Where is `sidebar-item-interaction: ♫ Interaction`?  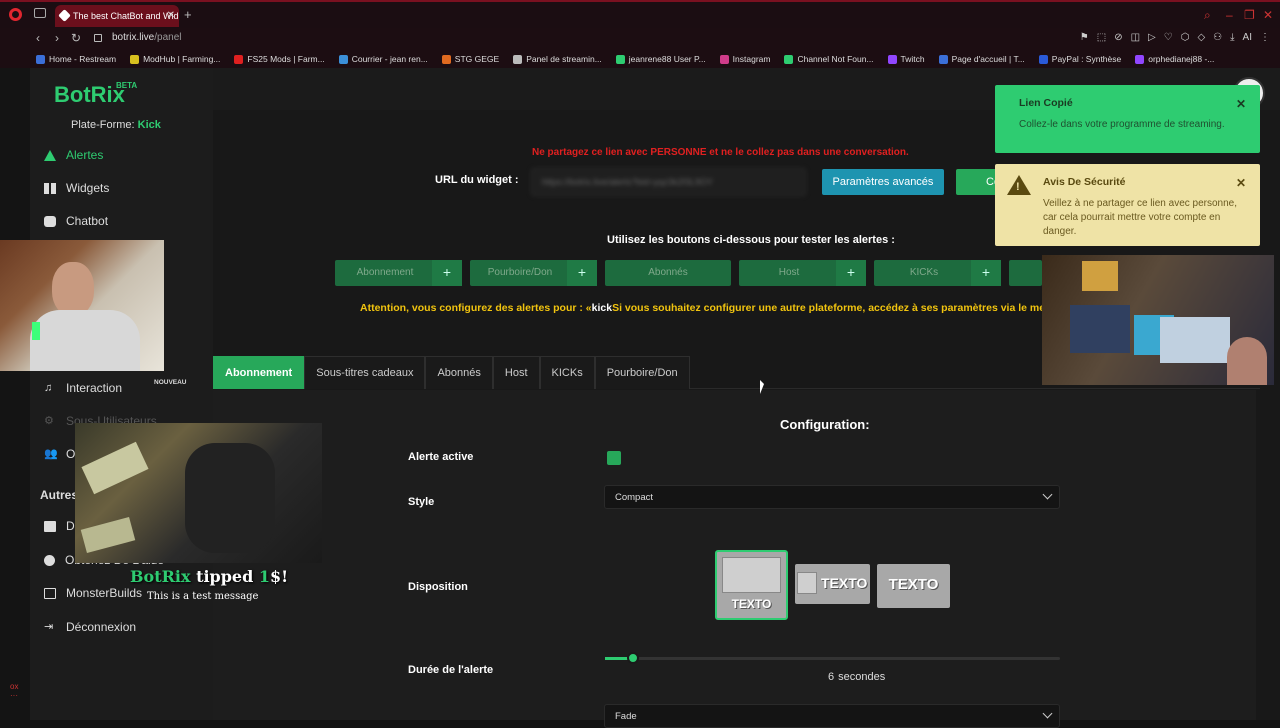 sidebar-item-interaction: ♫ Interaction is located at coordinates (83, 388).